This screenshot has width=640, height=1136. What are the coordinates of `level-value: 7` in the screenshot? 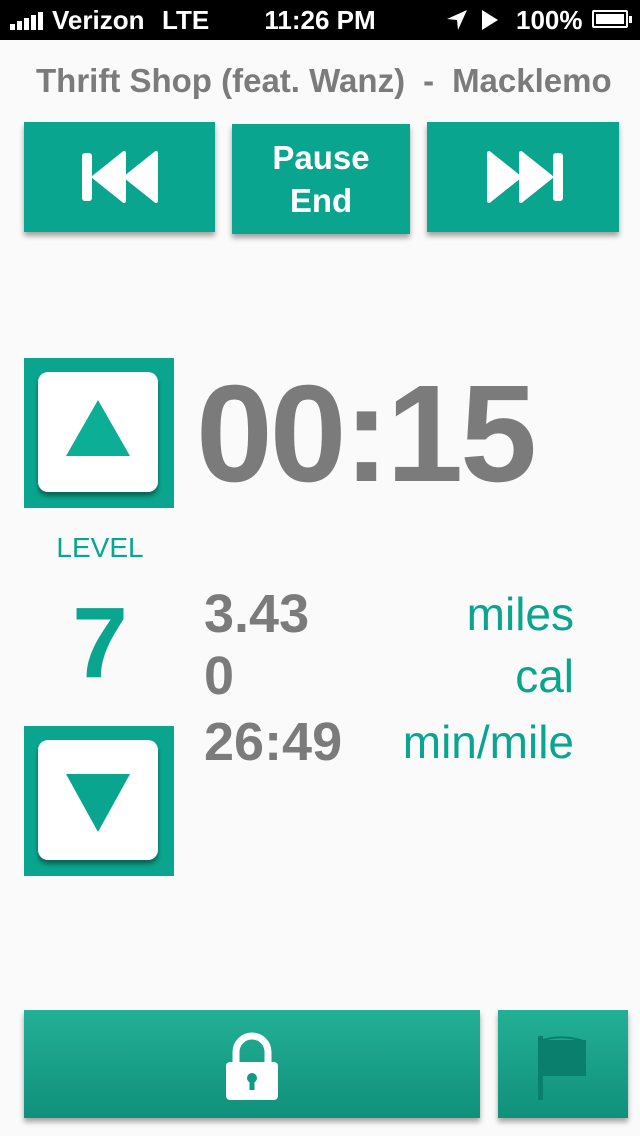 It's located at (100, 643).